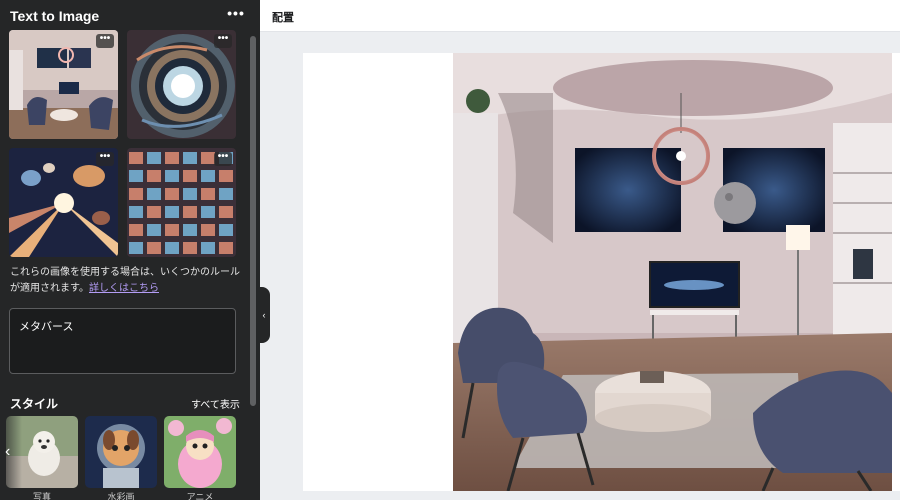  Describe the element at coordinates (130, 16) in the screenshot. I see `panel-header: Text to Image •••` at that location.